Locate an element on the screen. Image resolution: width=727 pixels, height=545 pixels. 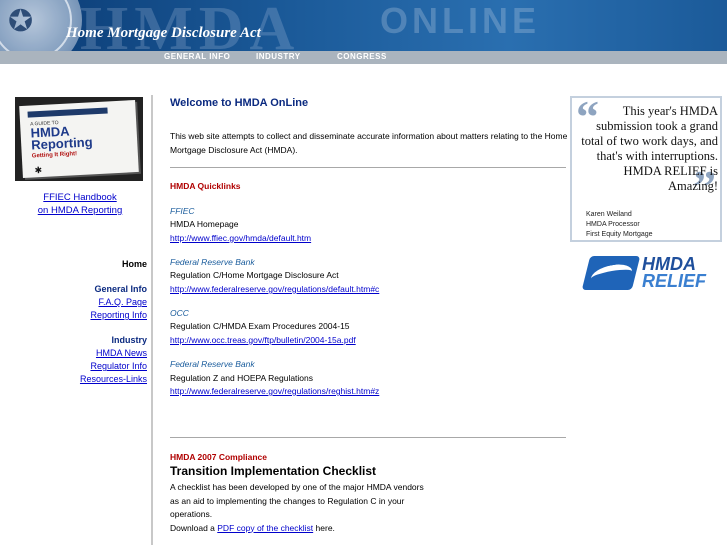
sidebar-heading-industry: Industry is located at coordinates (129, 340).